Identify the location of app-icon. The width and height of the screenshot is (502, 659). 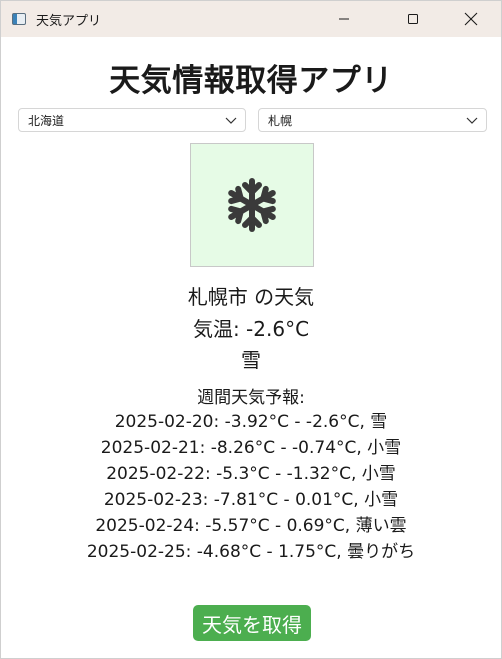
(19, 19).